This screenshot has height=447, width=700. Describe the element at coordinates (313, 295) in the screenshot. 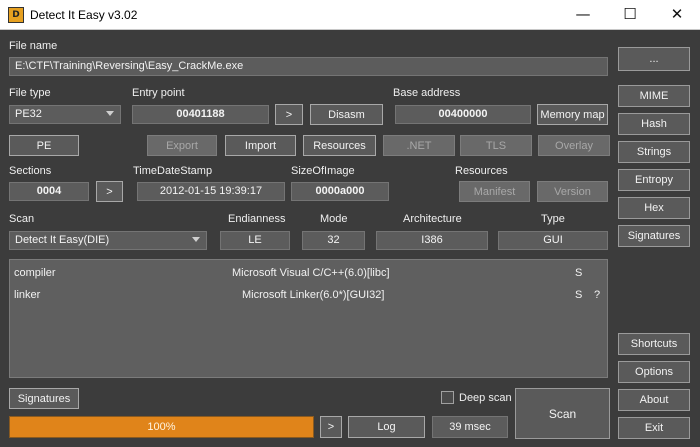

I see `result-name: Microsoft Linker(6.0*)[GUI32]` at that location.